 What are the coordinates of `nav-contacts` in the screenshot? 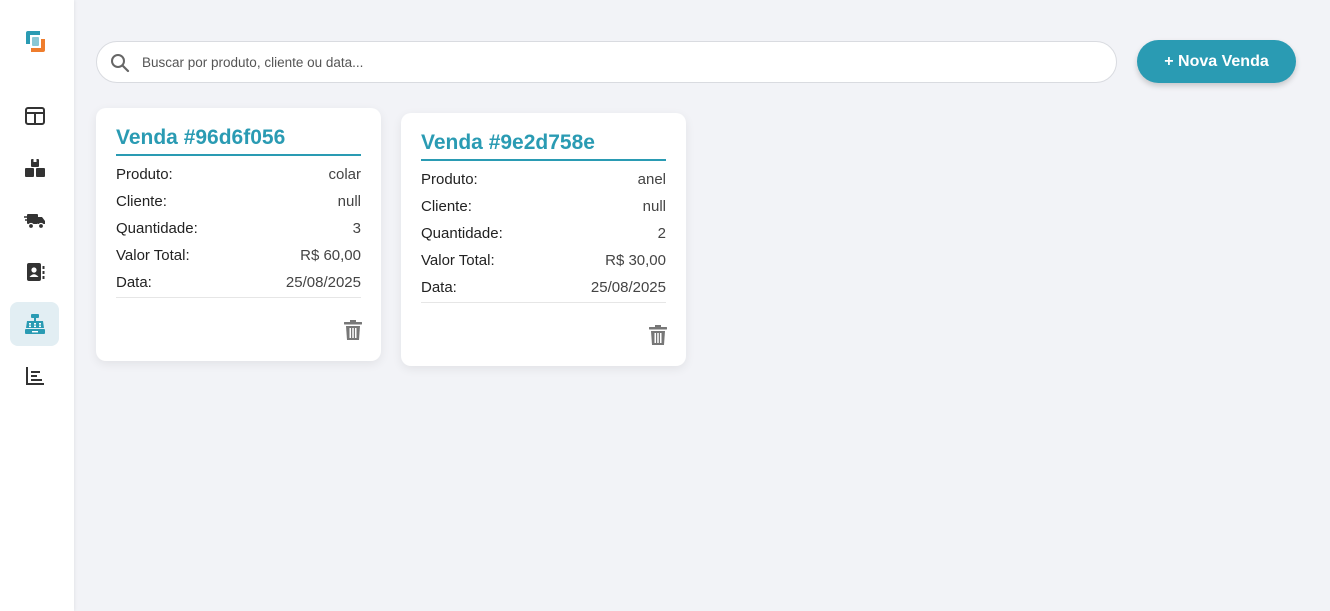 It's located at (34, 272).